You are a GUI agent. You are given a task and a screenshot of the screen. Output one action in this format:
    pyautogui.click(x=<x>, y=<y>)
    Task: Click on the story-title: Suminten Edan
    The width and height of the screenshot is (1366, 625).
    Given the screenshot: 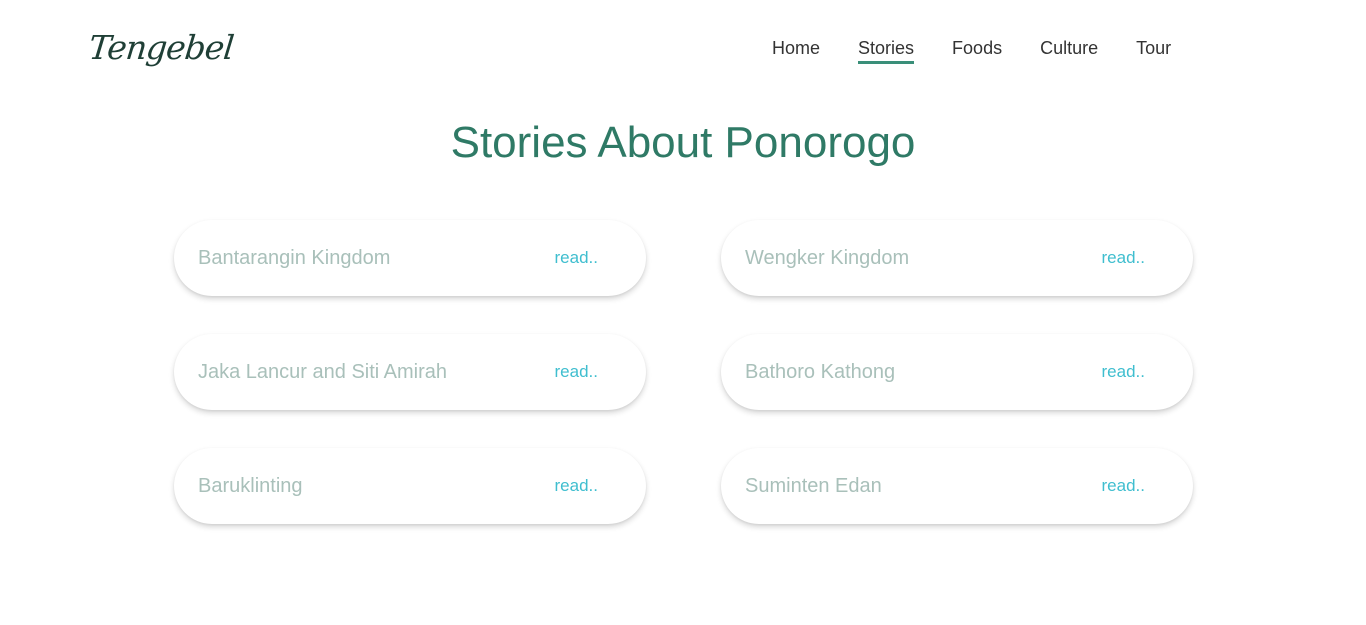 What is the action you would take?
    pyautogui.click(x=813, y=485)
    